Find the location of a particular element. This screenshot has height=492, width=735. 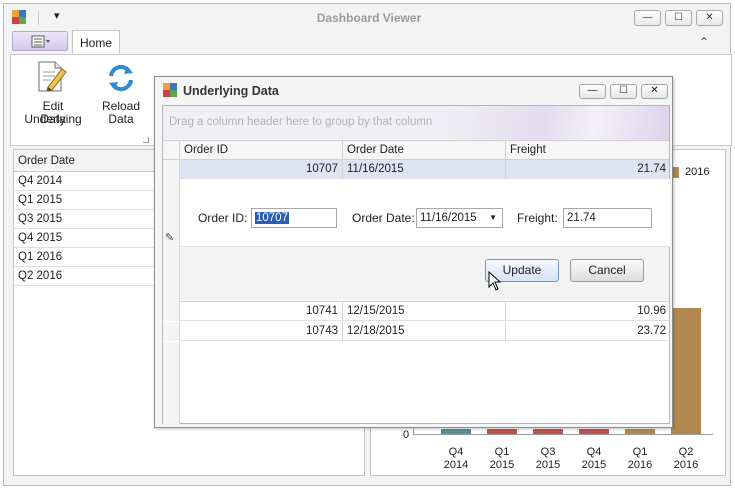

column-header-row: Order ID Order Date Freight is located at coordinates (416, 150).